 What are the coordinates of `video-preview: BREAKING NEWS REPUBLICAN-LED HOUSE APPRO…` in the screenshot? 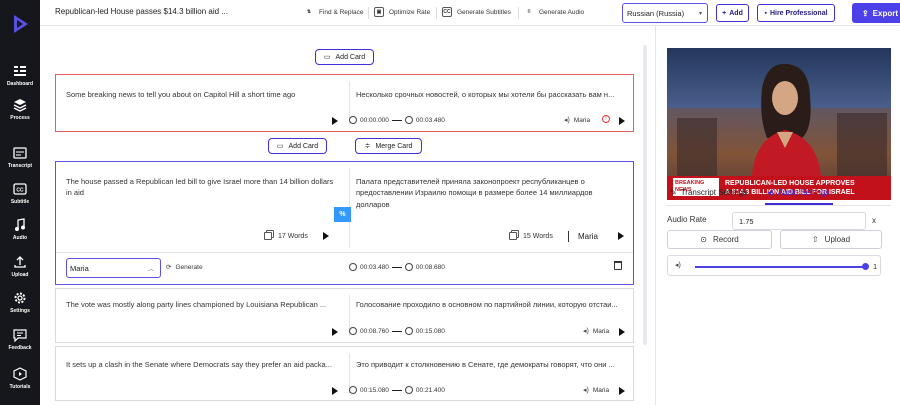 It's located at (779, 124).